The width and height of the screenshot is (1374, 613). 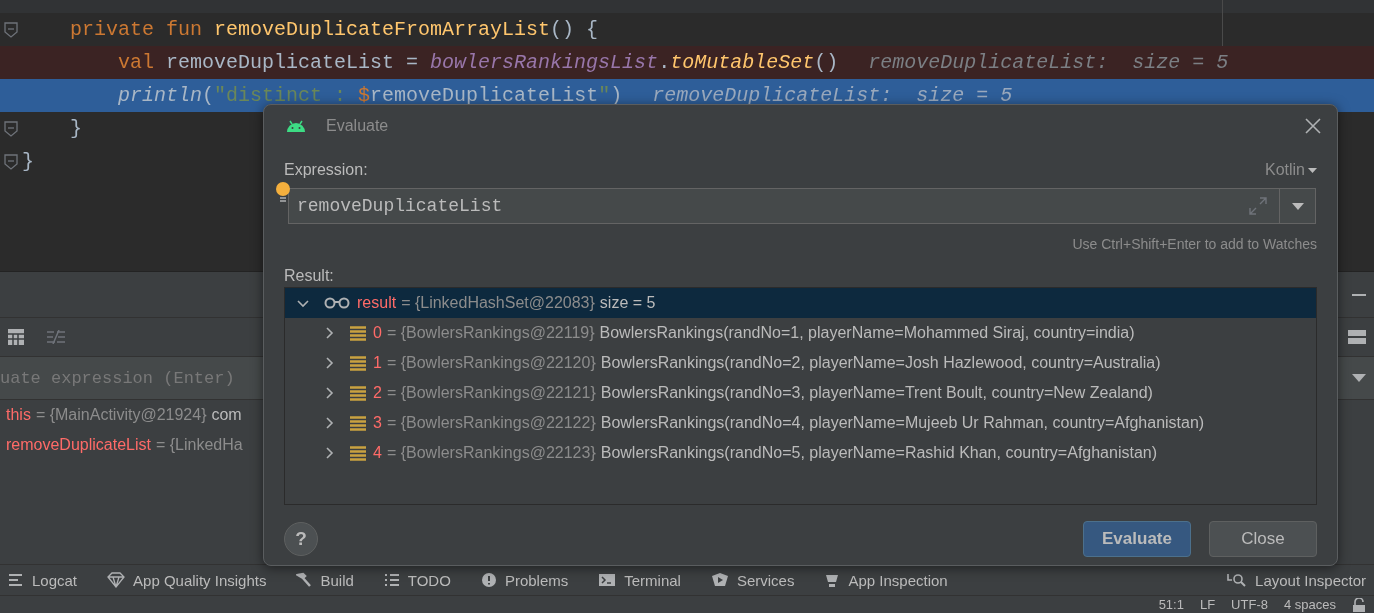 What do you see at coordinates (296, 126) in the screenshot?
I see `android-icon` at bounding box center [296, 126].